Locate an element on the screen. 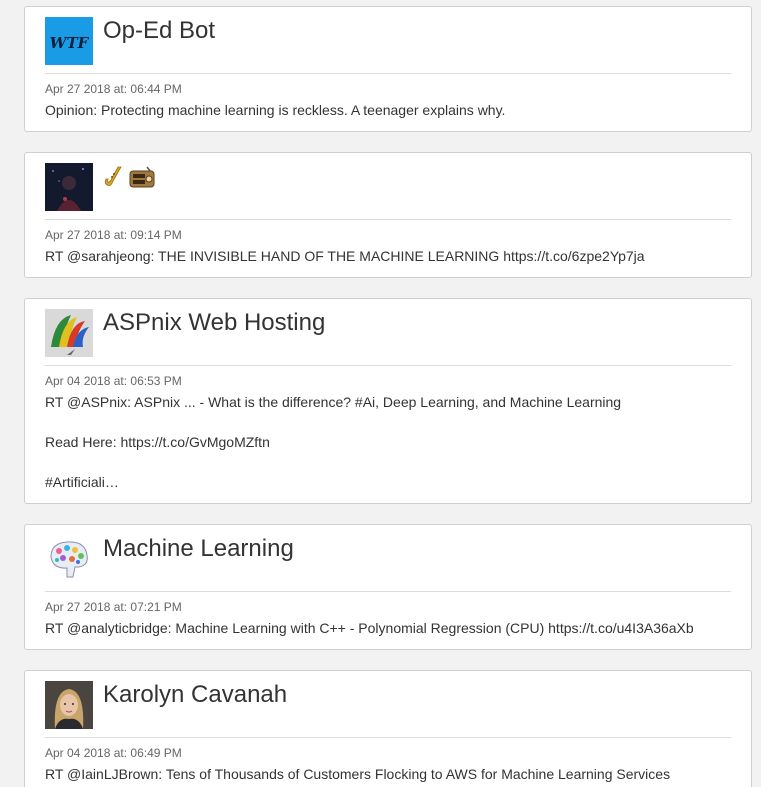  avatar-text: WTF is located at coordinates (70, 43).